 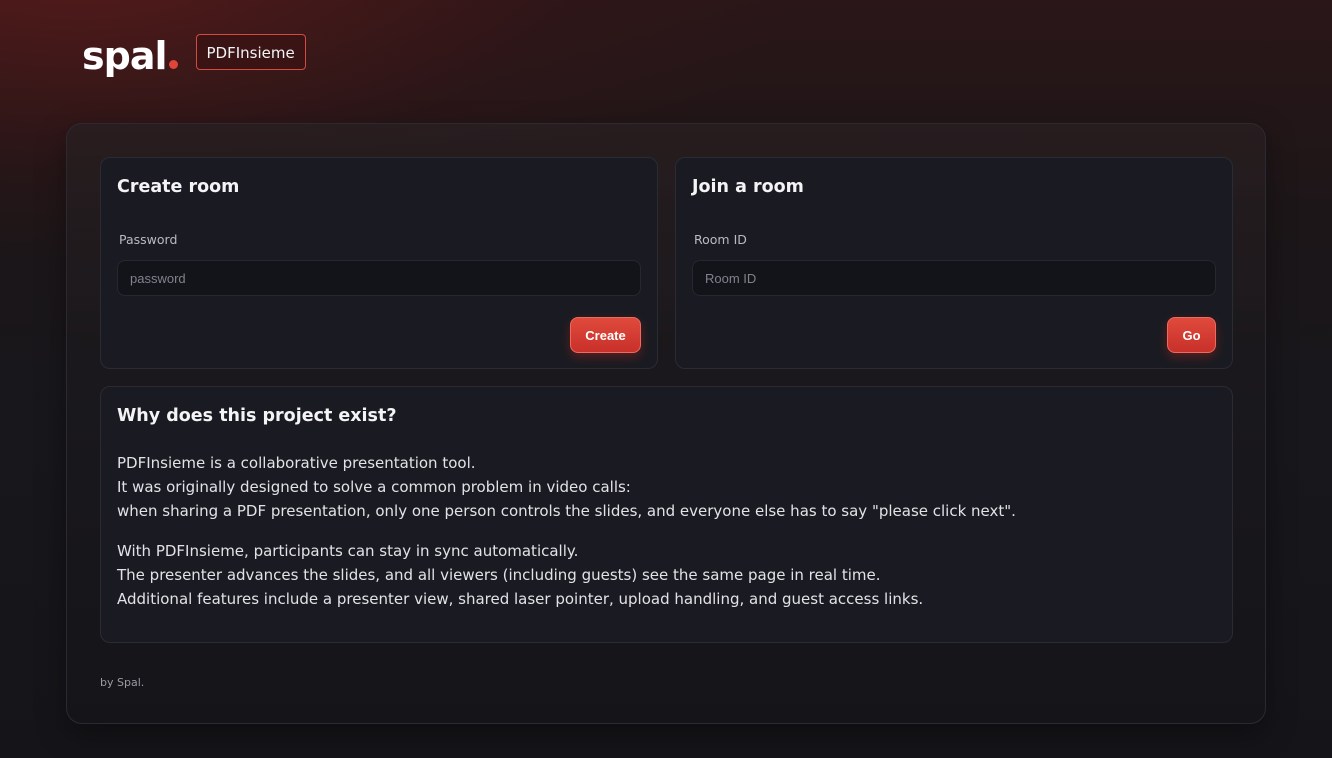 What do you see at coordinates (720, 239) in the screenshot?
I see `room-id-label: Room ID` at bounding box center [720, 239].